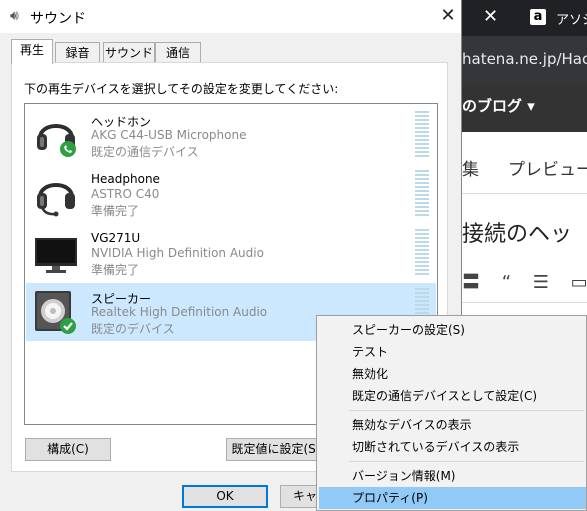 The height and width of the screenshot is (511, 587). Describe the element at coordinates (412, 425) in the screenshot. I see `menu-item-label: 無効なデバイスの表示` at that location.